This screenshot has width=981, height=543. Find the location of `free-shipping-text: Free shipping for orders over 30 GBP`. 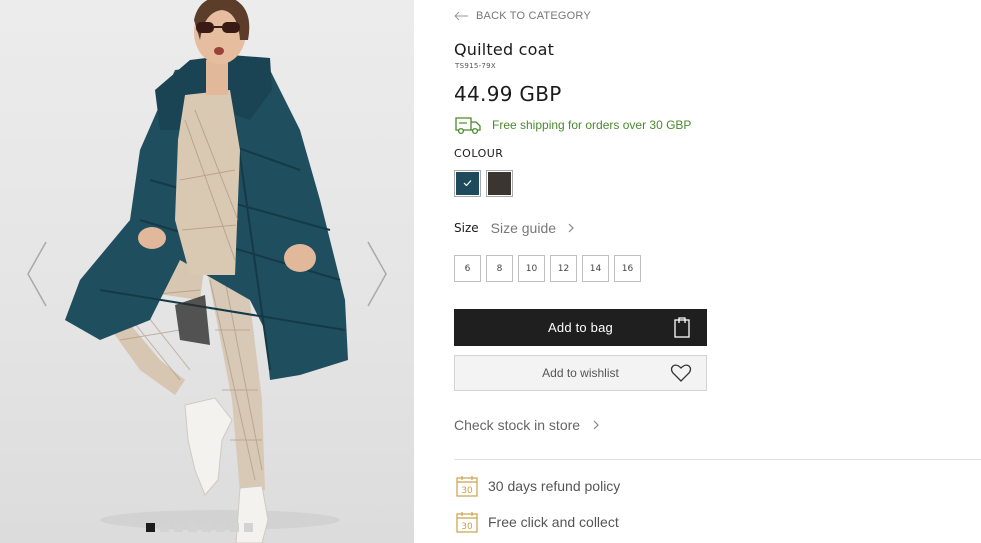

free-shipping-text: Free shipping for orders over 30 GBP is located at coordinates (592, 125).